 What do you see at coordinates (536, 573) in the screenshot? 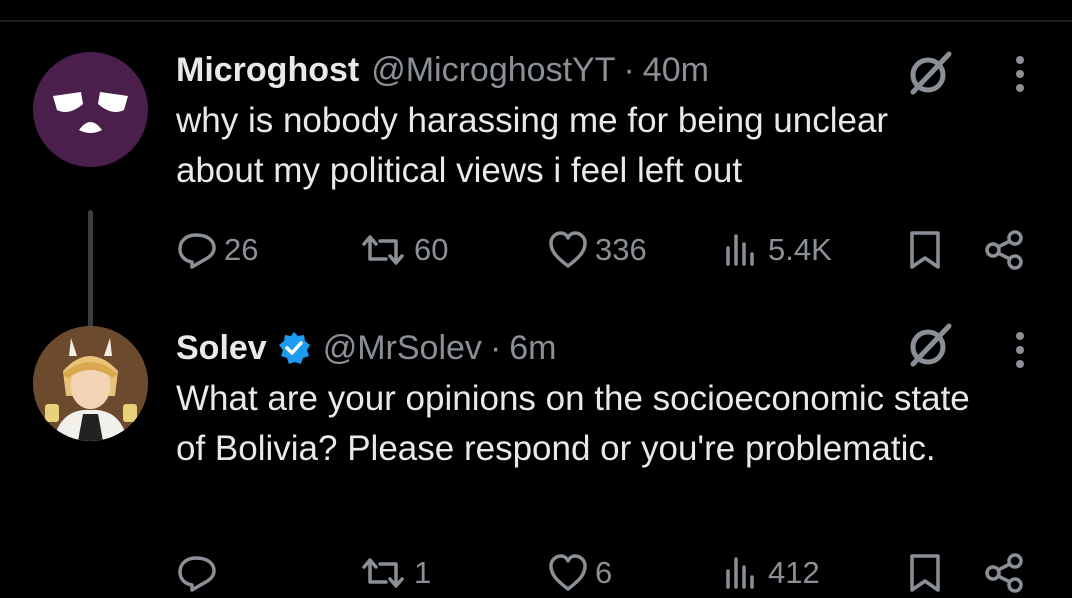
I see `action-bar: 1 6 412` at bounding box center [536, 573].